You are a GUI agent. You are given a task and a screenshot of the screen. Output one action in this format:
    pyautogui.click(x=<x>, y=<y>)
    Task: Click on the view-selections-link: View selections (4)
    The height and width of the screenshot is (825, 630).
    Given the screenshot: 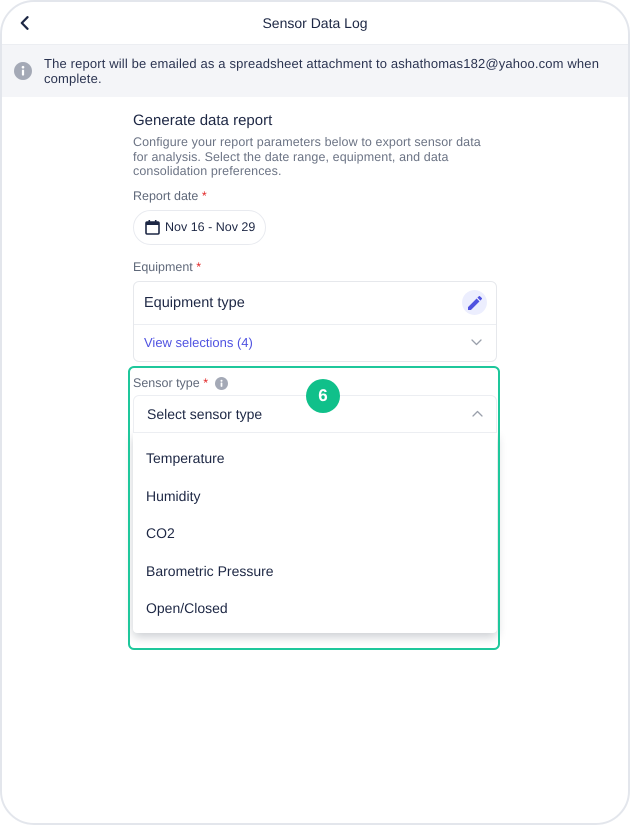 What is the action you would take?
    pyautogui.click(x=198, y=342)
    